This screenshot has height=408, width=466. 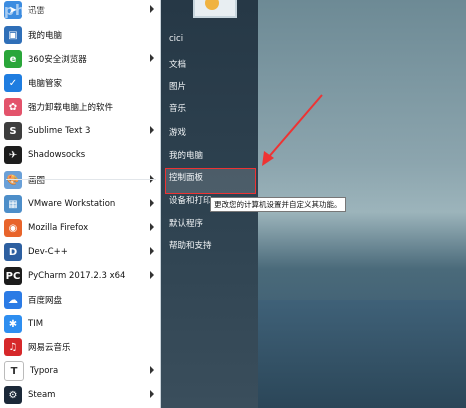 What do you see at coordinates (186, 155) in the screenshot?
I see `right-menu-item: 我的电脑` at bounding box center [186, 155].